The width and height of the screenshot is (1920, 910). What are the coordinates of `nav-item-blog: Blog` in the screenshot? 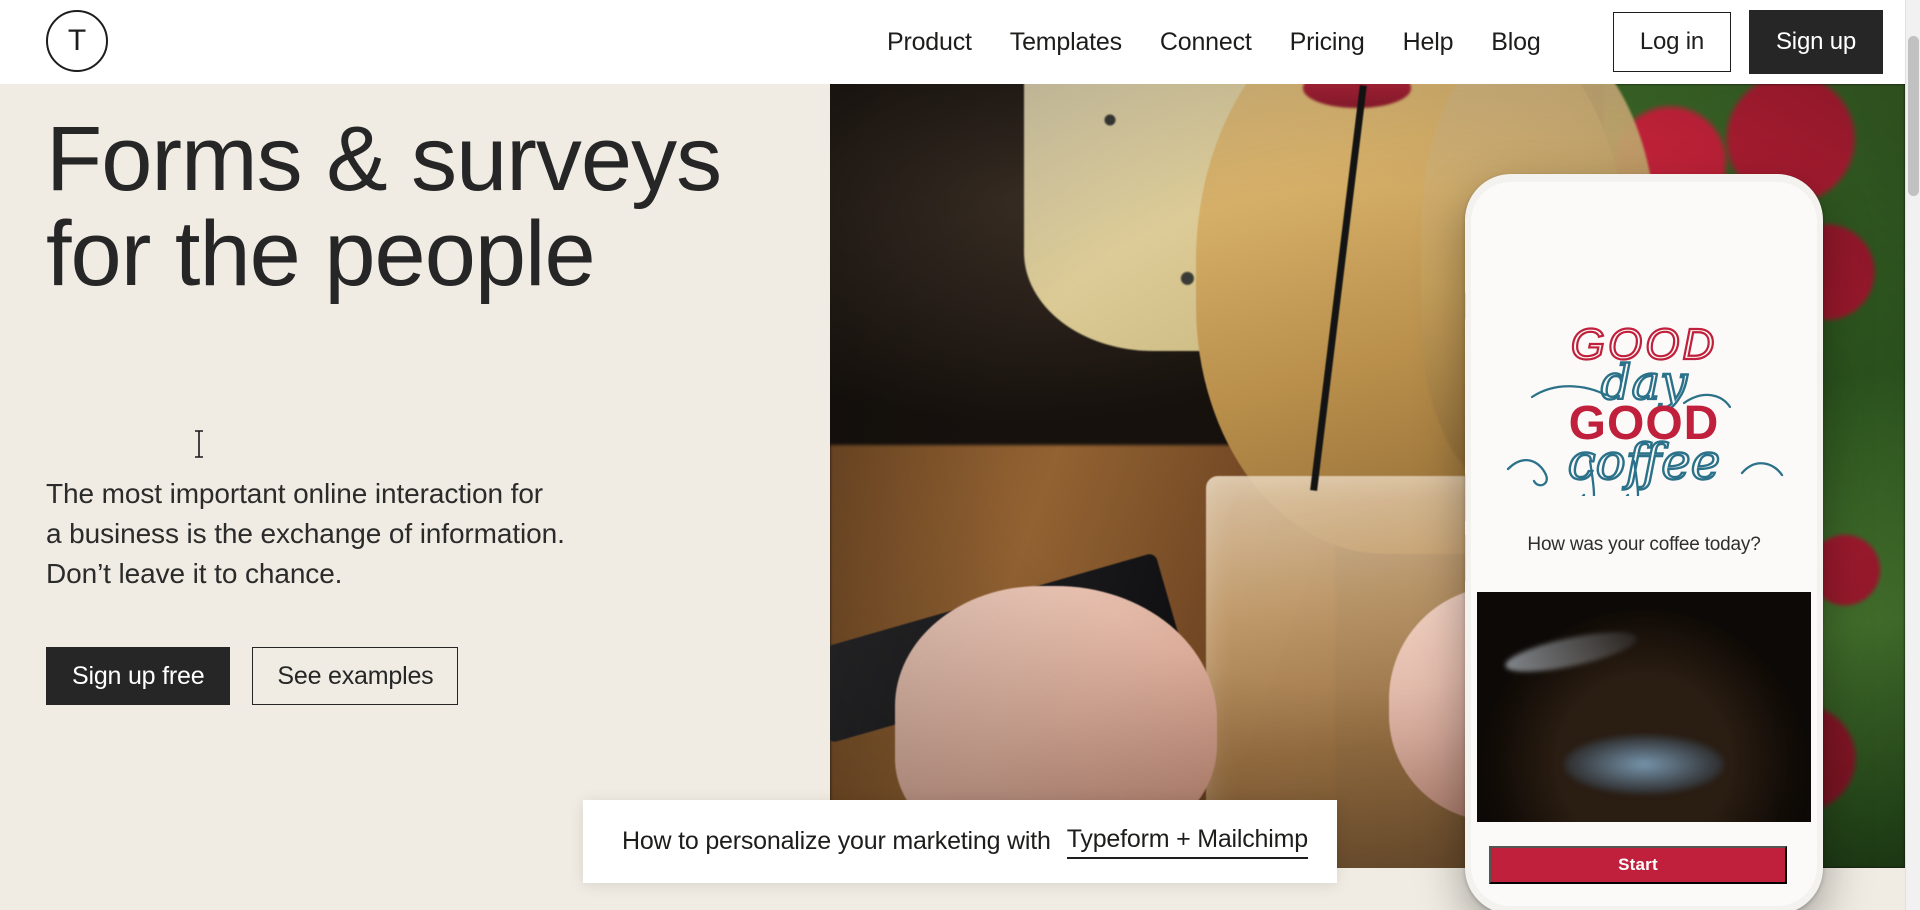 It's located at (1515, 42).